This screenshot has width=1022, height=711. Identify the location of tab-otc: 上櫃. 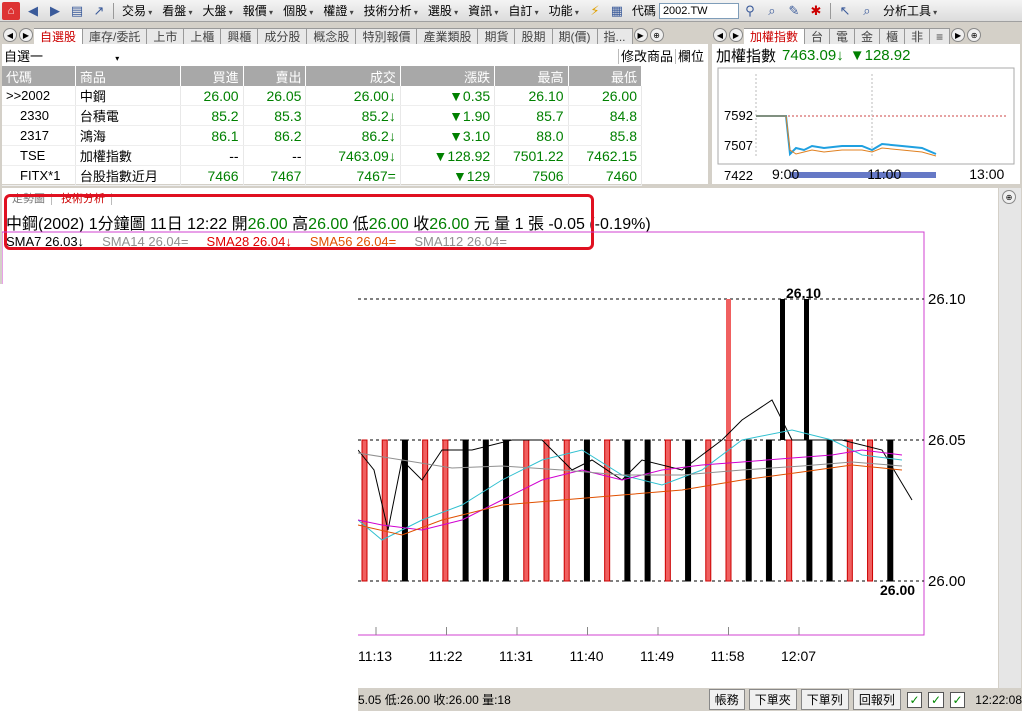
(203, 36).